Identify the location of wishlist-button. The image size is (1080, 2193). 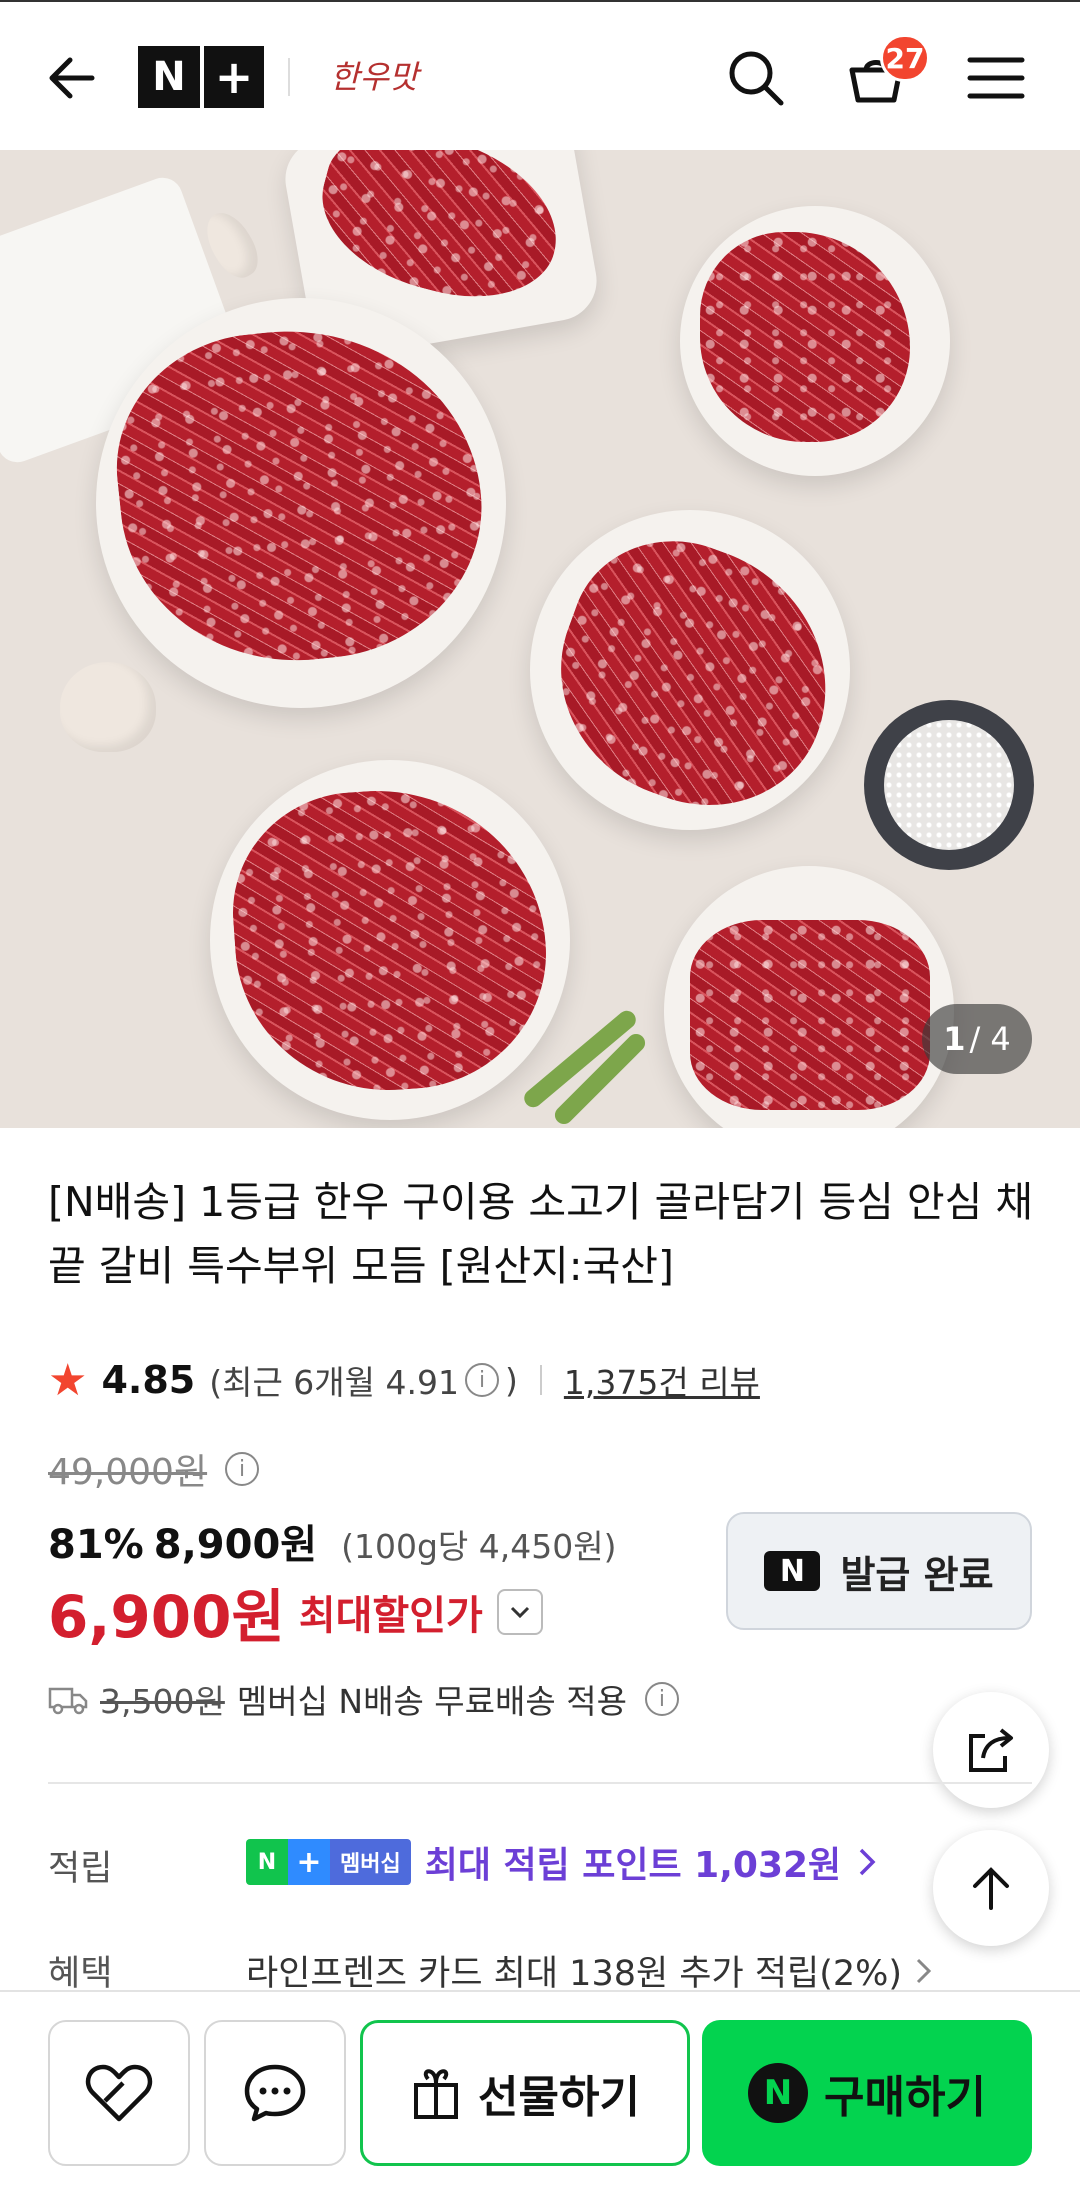
(119, 2093).